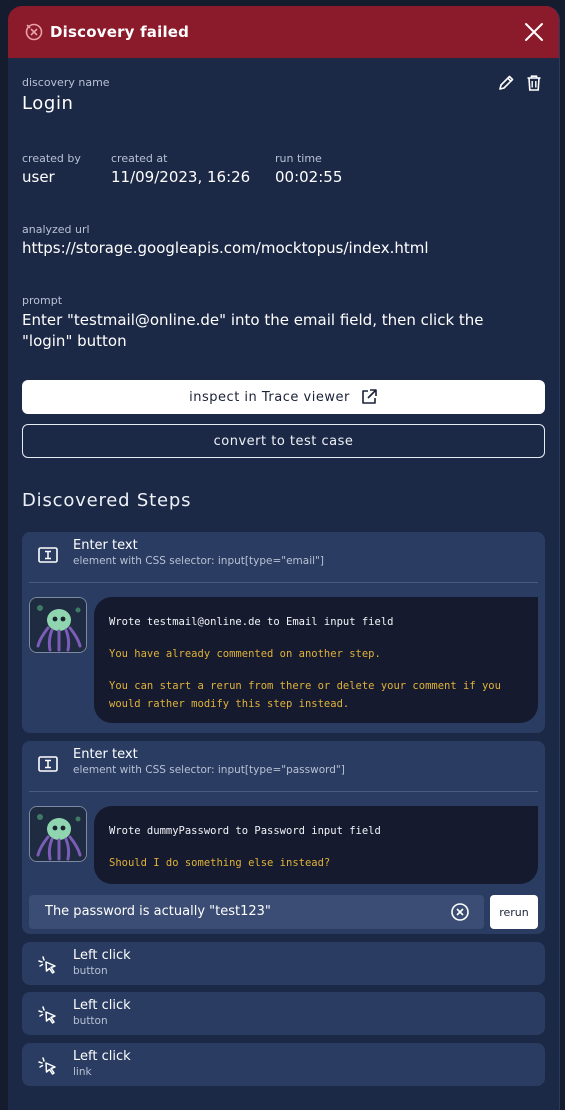  What do you see at coordinates (42, 300) in the screenshot?
I see `prompt-label: prompt` at bounding box center [42, 300].